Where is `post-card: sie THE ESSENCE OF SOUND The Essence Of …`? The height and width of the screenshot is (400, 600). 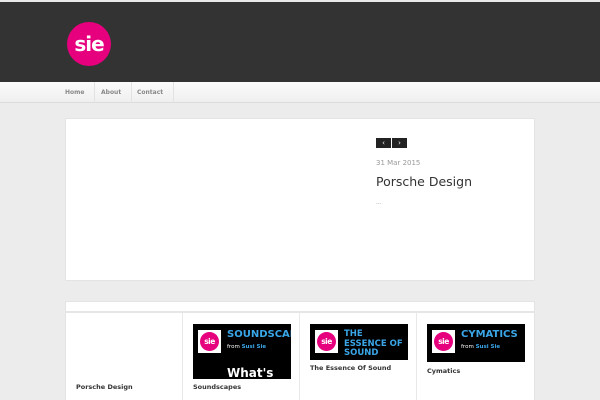 post-card: sie THE ESSENCE OF SOUND The Essence Of … is located at coordinates (358, 356).